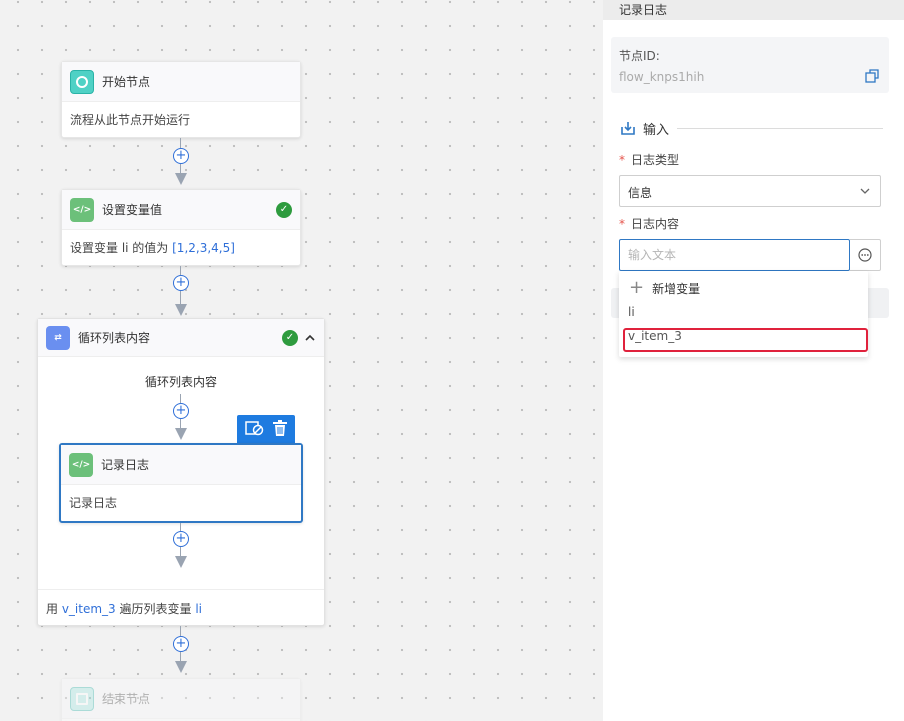 This screenshot has height=721, width=904. Describe the element at coordinates (631, 312) in the screenshot. I see `dropdown-item-li: li` at that location.